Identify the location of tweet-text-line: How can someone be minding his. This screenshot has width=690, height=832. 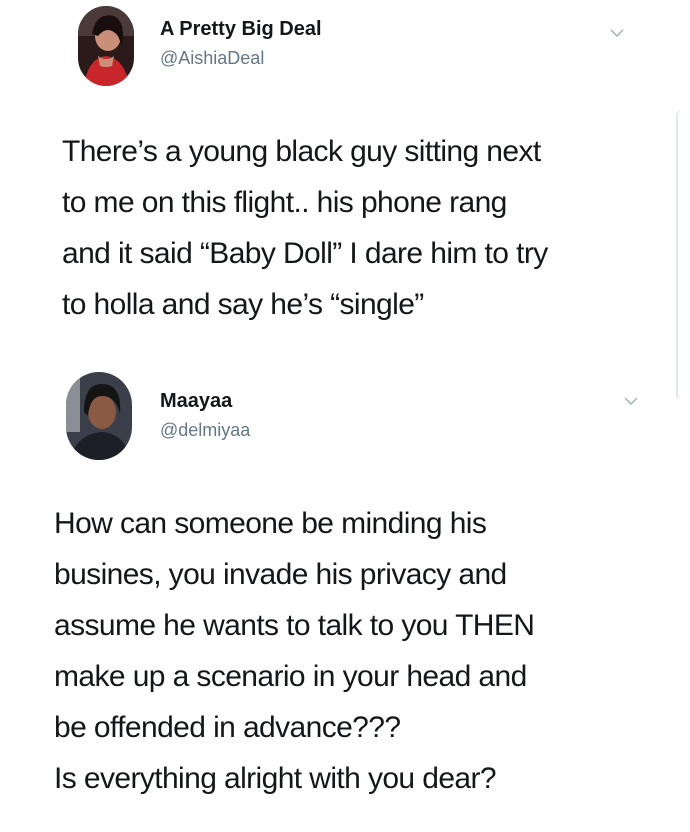
(270, 523).